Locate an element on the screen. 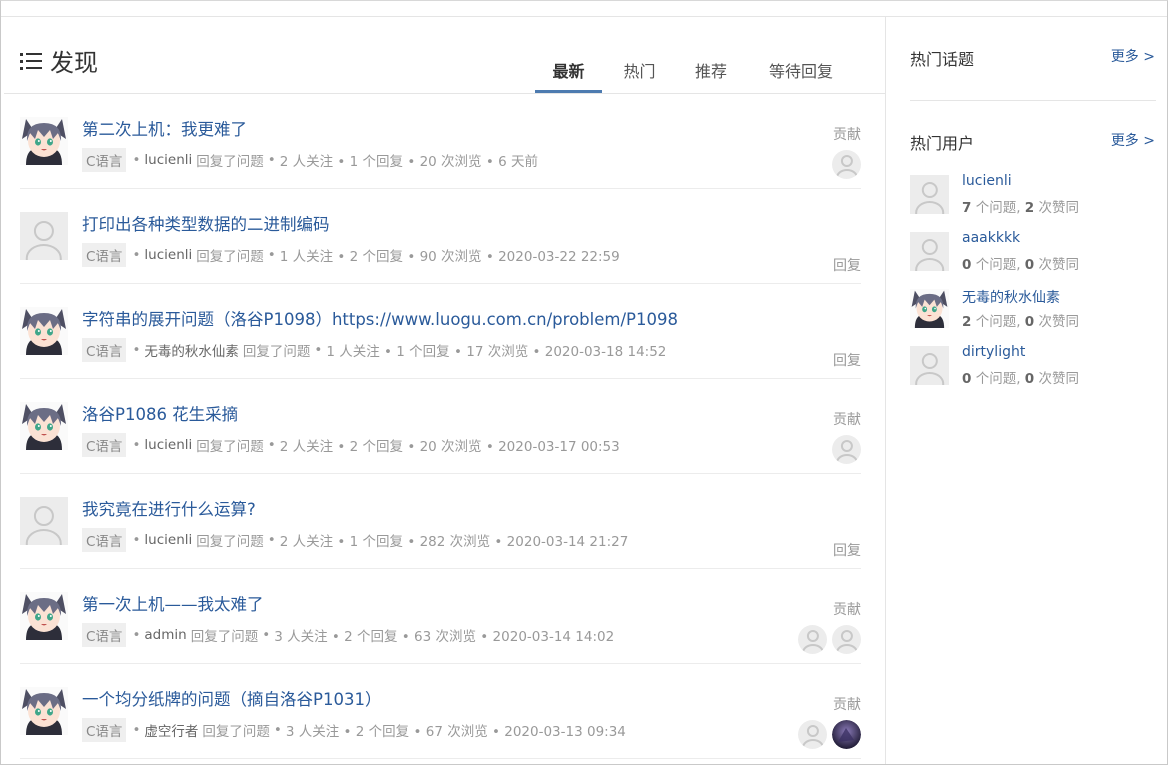 The height and width of the screenshot is (765, 1168). page-title-text: 发现 is located at coordinates (74, 63).